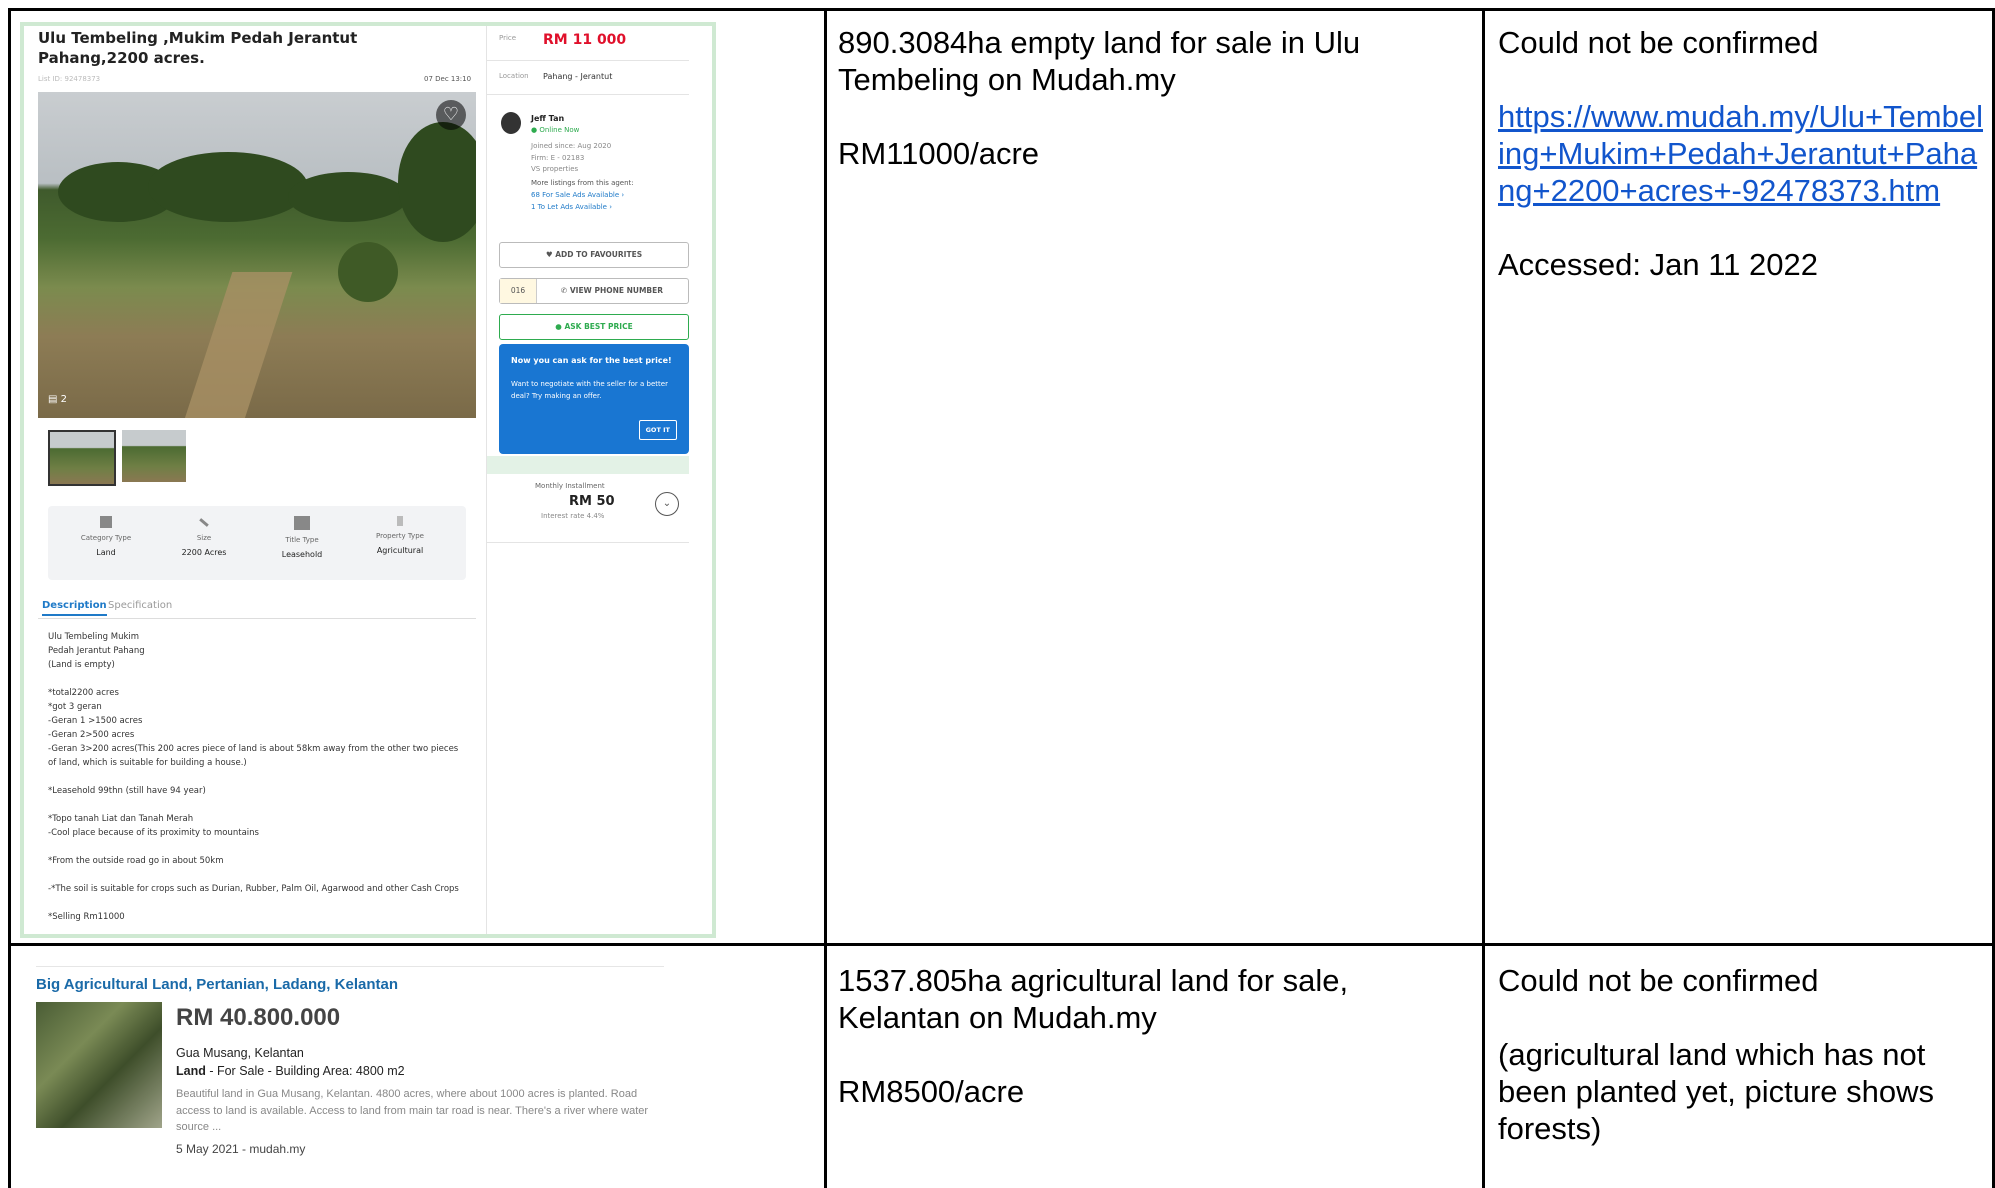 The height and width of the screenshot is (1188, 1995). Describe the element at coordinates (400, 521) in the screenshot. I see `plant-icon` at that location.